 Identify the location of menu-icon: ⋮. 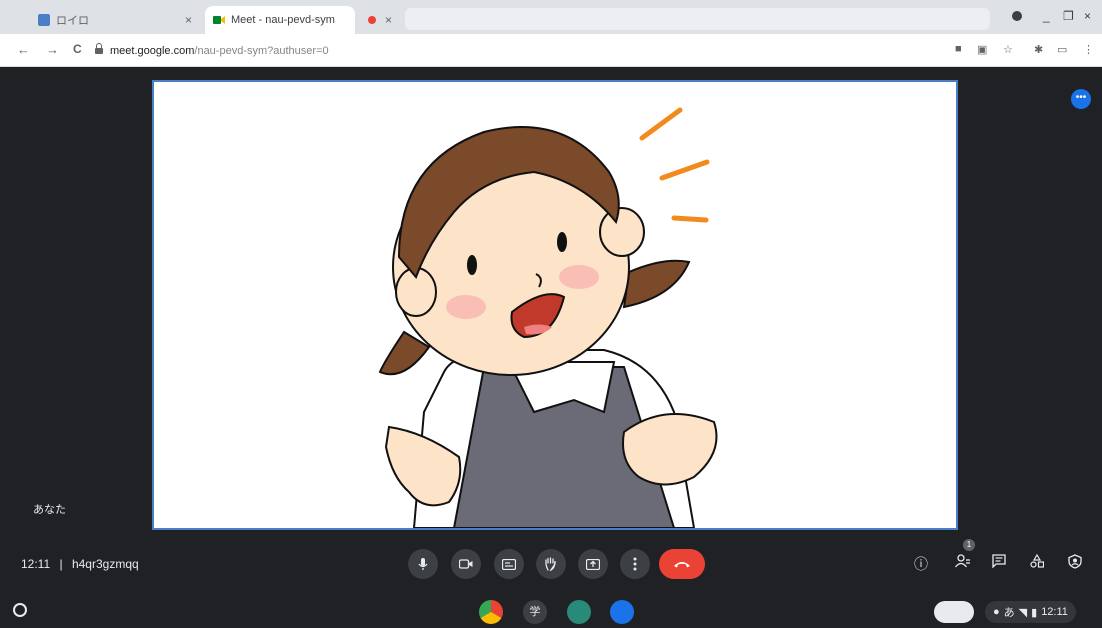
(1088, 49).